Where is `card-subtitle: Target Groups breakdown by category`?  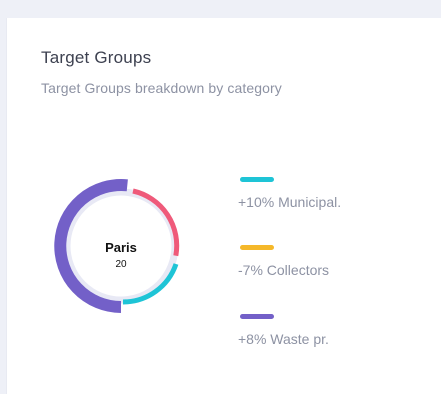 card-subtitle: Target Groups breakdown by category is located at coordinates (161, 88).